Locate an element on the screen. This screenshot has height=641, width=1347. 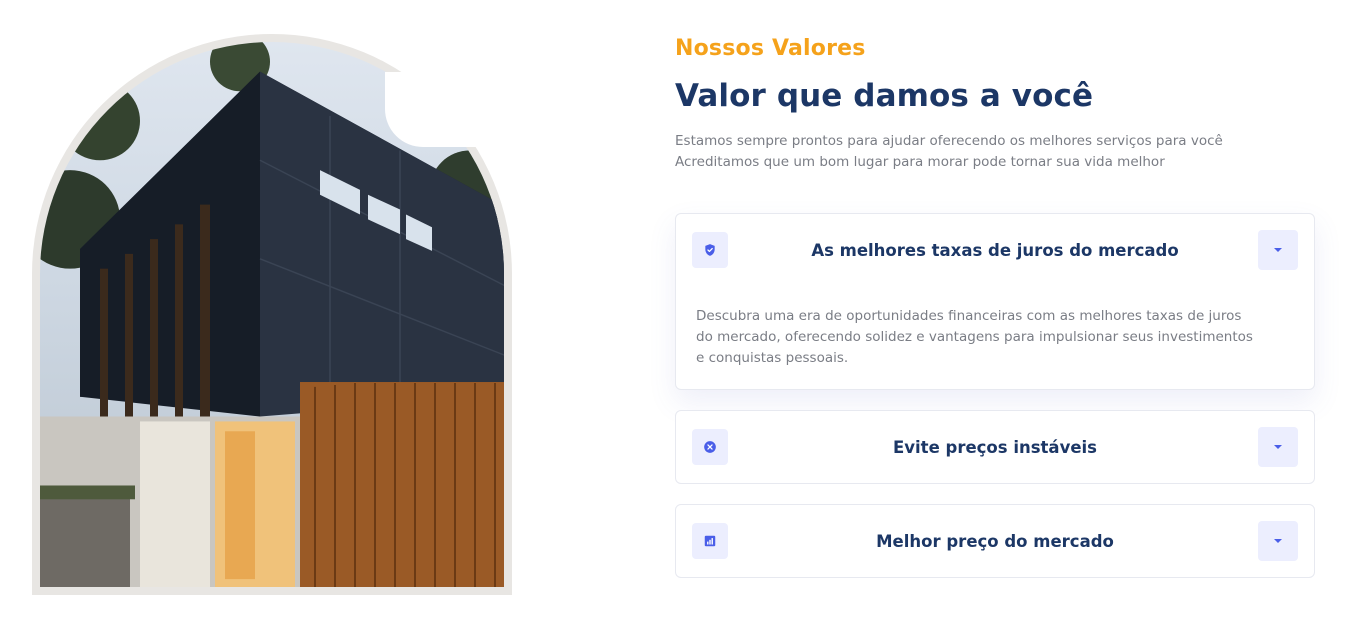
accordion-header: Melhor preço do mercado is located at coordinates (995, 541).